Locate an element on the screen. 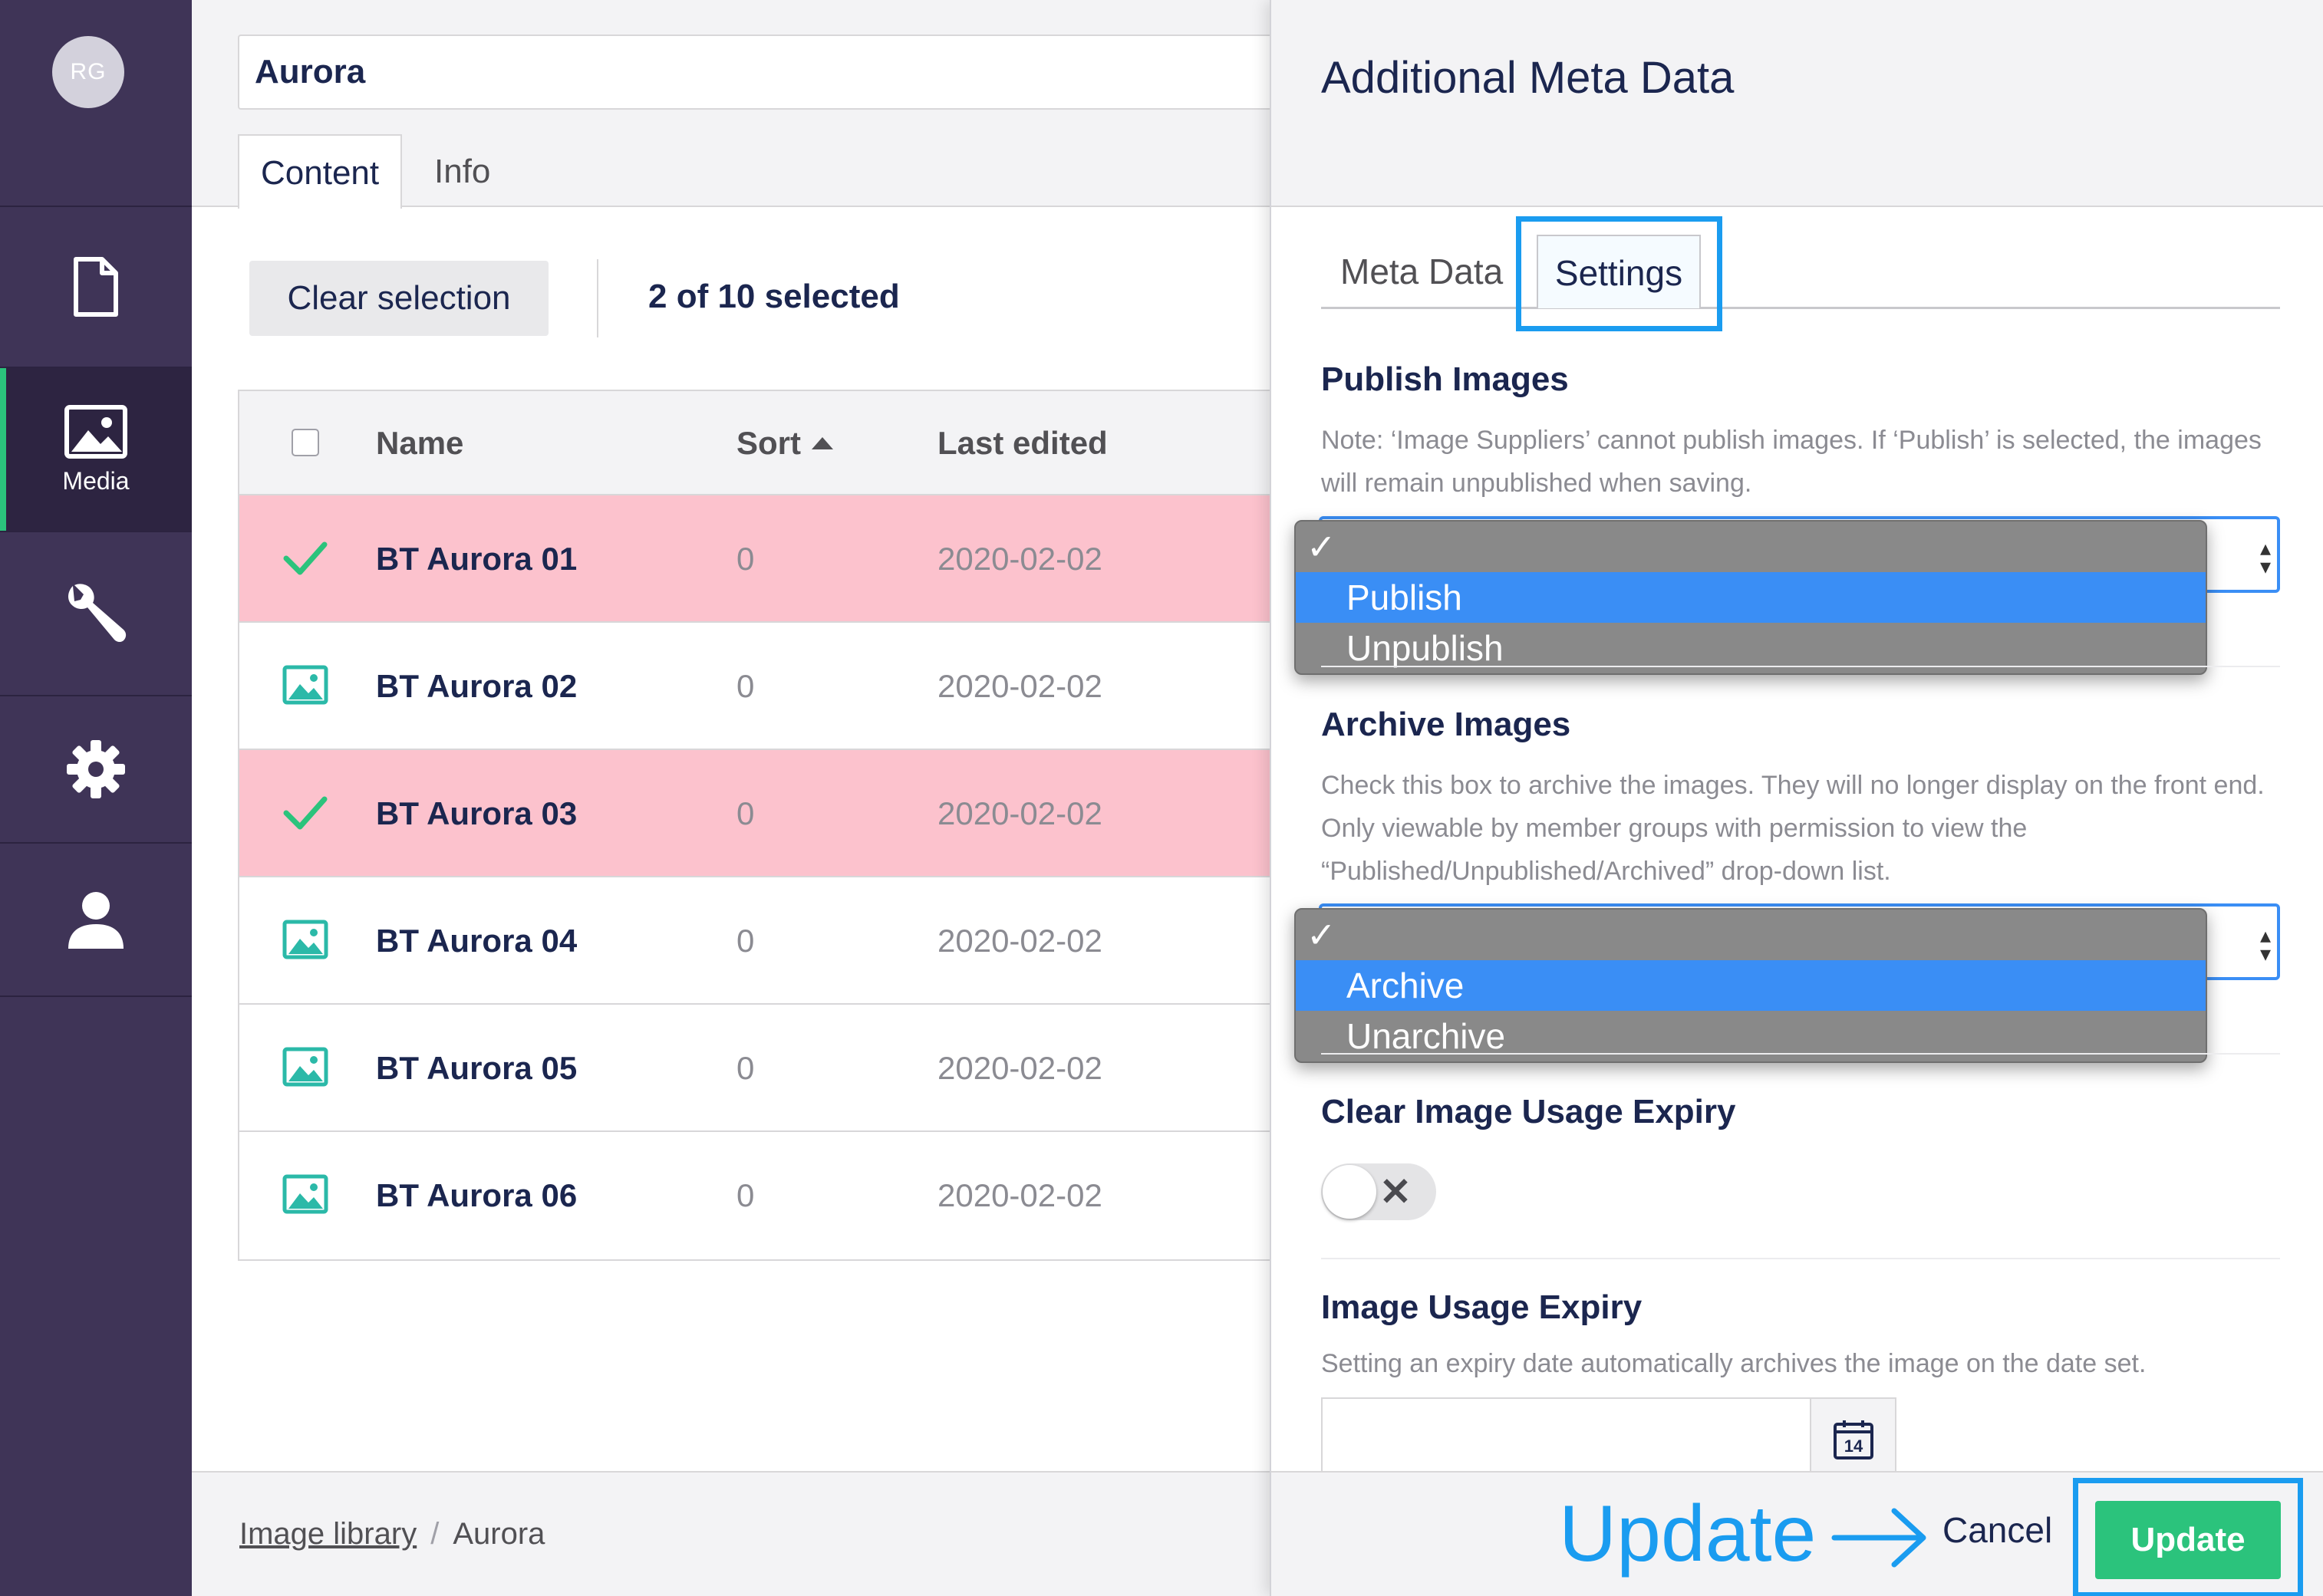 This screenshot has width=2323, height=1596. dropdown-option-publish: Publish is located at coordinates (1751, 597).